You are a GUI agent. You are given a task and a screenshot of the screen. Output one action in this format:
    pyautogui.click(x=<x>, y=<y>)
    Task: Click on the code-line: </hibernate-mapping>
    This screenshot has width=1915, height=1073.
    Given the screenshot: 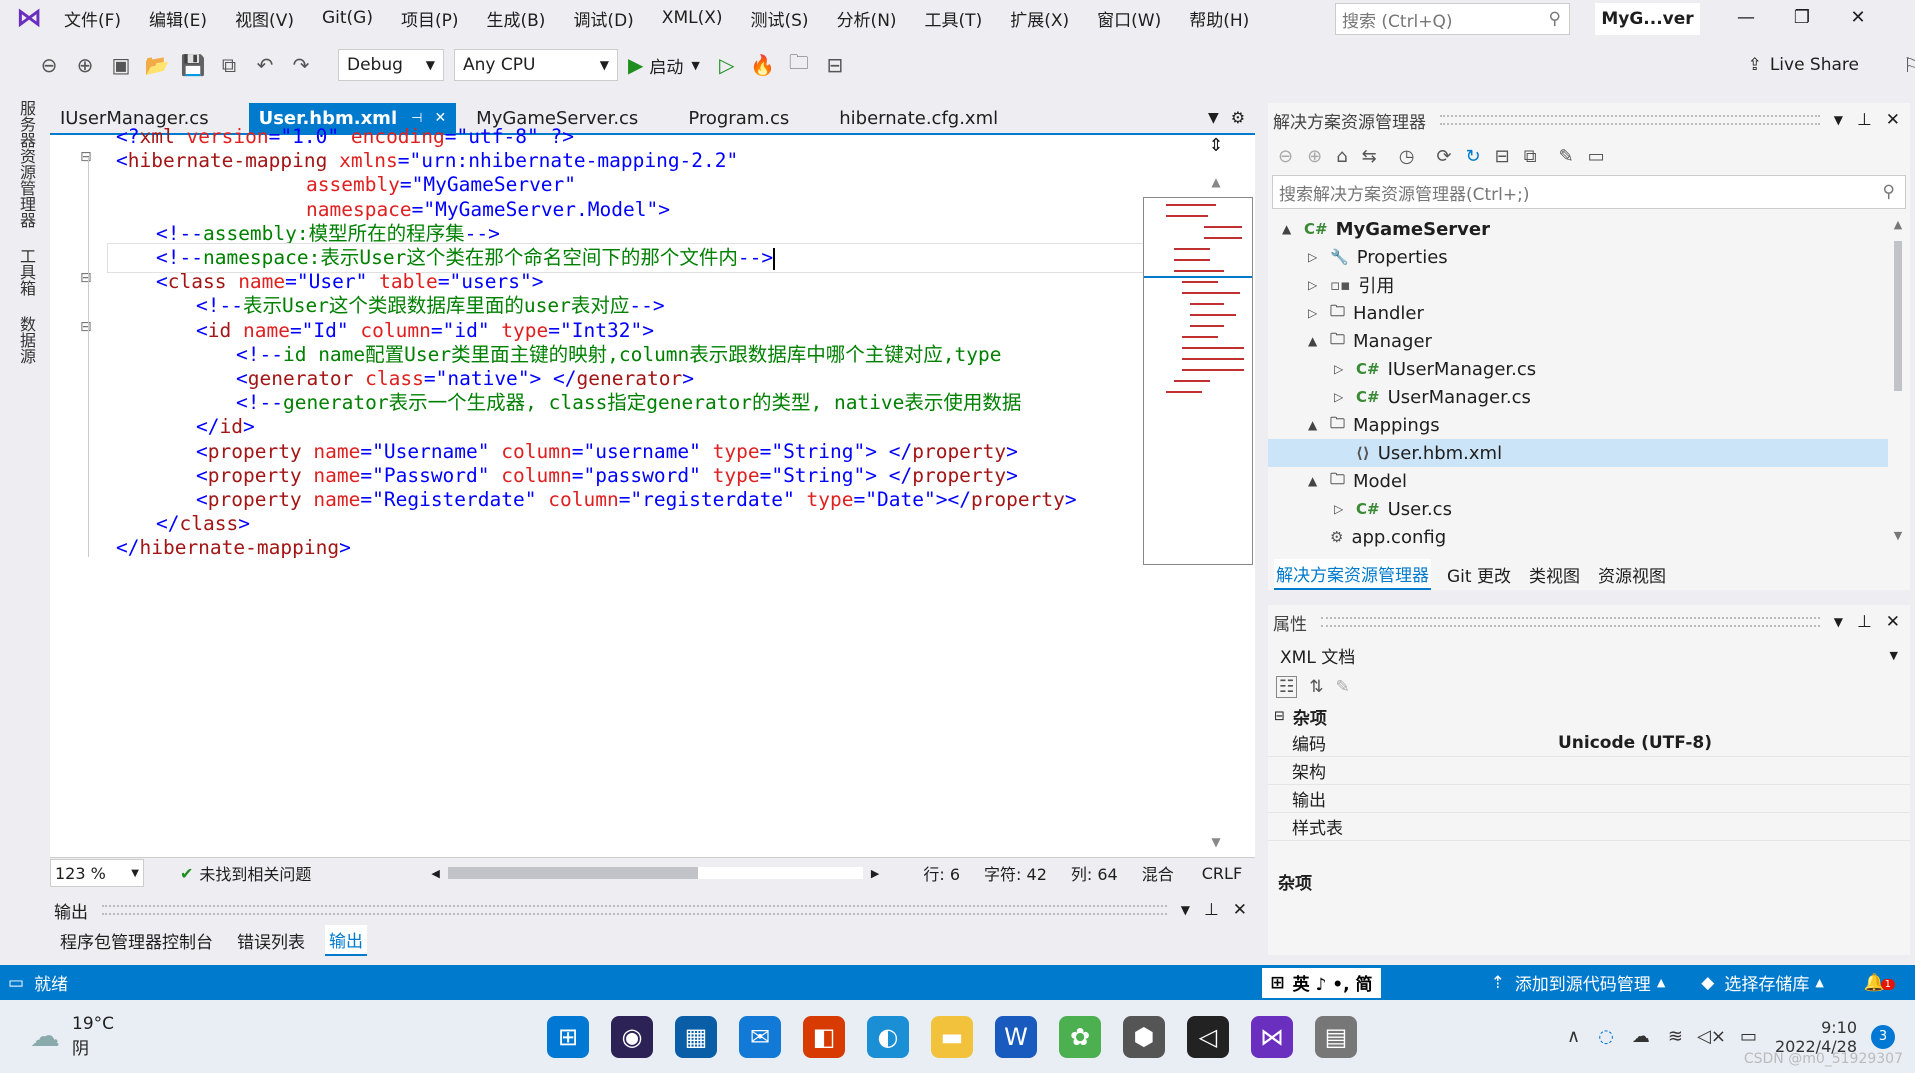 What is the action you would take?
    pyautogui.click(x=233, y=548)
    